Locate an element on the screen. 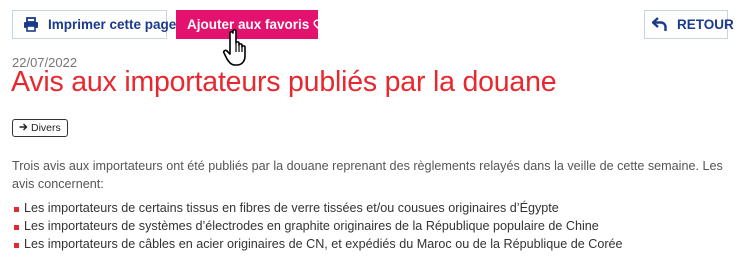 This screenshot has height=260, width=740. category-tag-label: Divers is located at coordinates (46, 128).